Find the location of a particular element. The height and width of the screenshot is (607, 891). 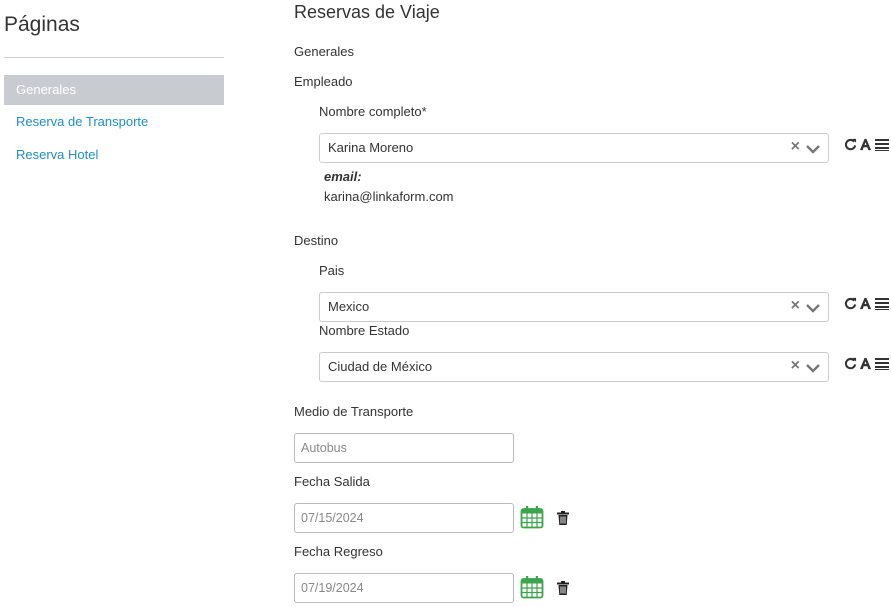

sidebar-item-generales: Generales is located at coordinates (114, 90).